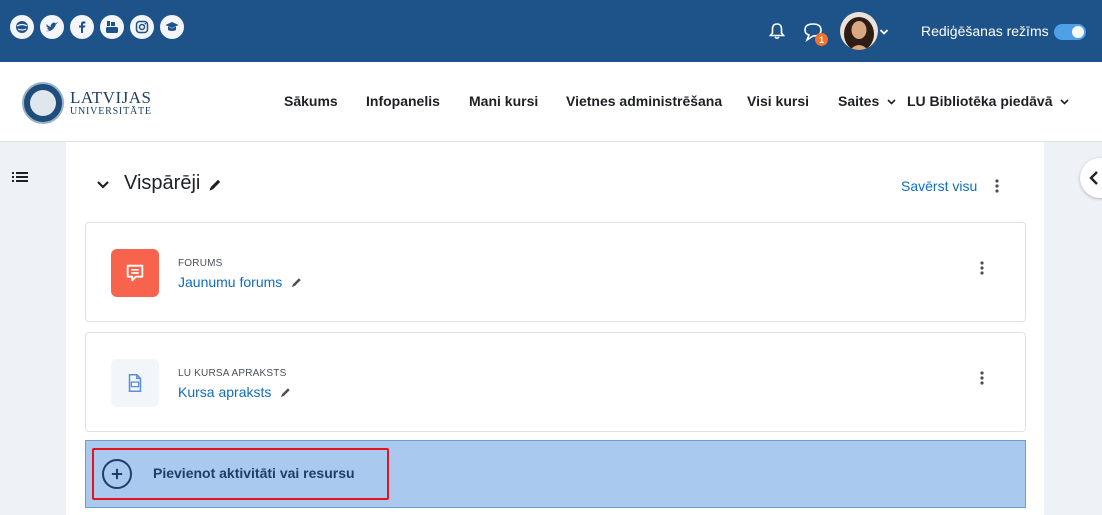  What do you see at coordinates (142, 27) in the screenshot?
I see `instagram-icon` at bounding box center [142, 27].